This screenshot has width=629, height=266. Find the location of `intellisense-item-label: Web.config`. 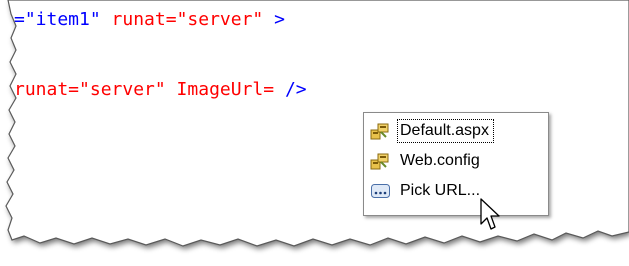

intellisense-item-label: Web.config is located at coordinates (440, 160).